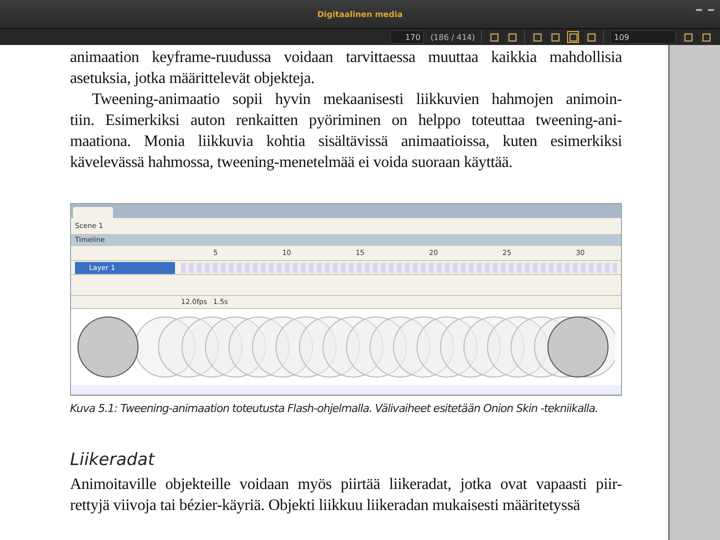 The image size is (720, 540). What do you see at coordinates (346, 142) in the screenshot?
I see `text-line: maationa. Monia liikkuvia kohtia sisältävissä animaatioissa, kuten esimerkiksi` at bounding box center [346, 142].